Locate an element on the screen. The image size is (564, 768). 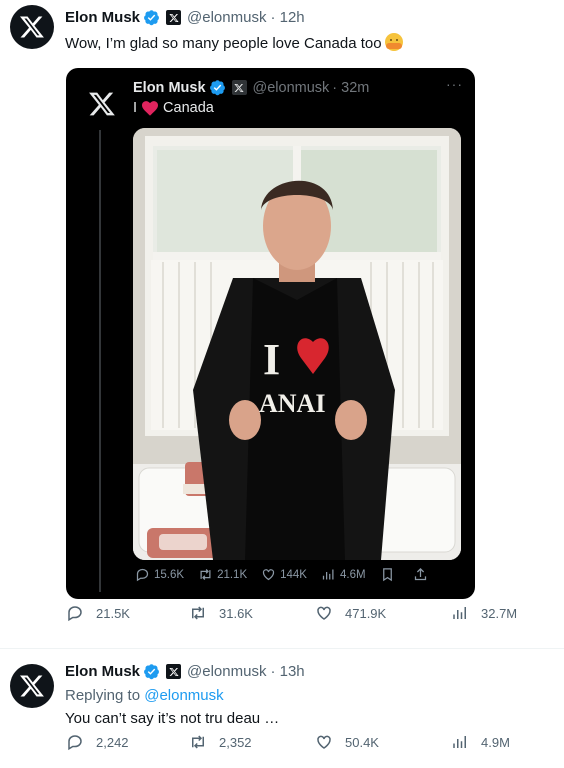
retweet-button: 31.6K is located at coordinates (221, 613).